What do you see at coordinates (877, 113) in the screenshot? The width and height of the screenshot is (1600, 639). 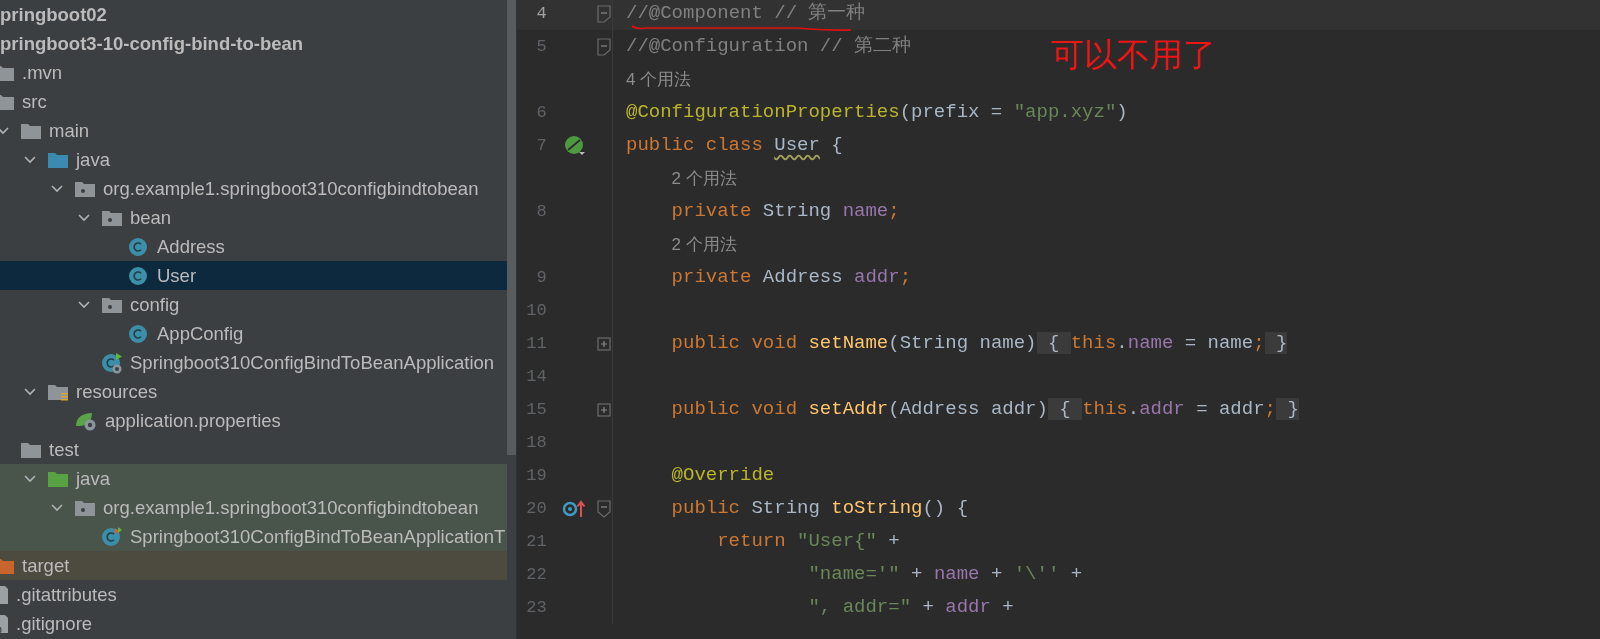 I see `code-line: @ConfigurationProperties(prefix = "app.xyz")` at bounding box center [877, 113].